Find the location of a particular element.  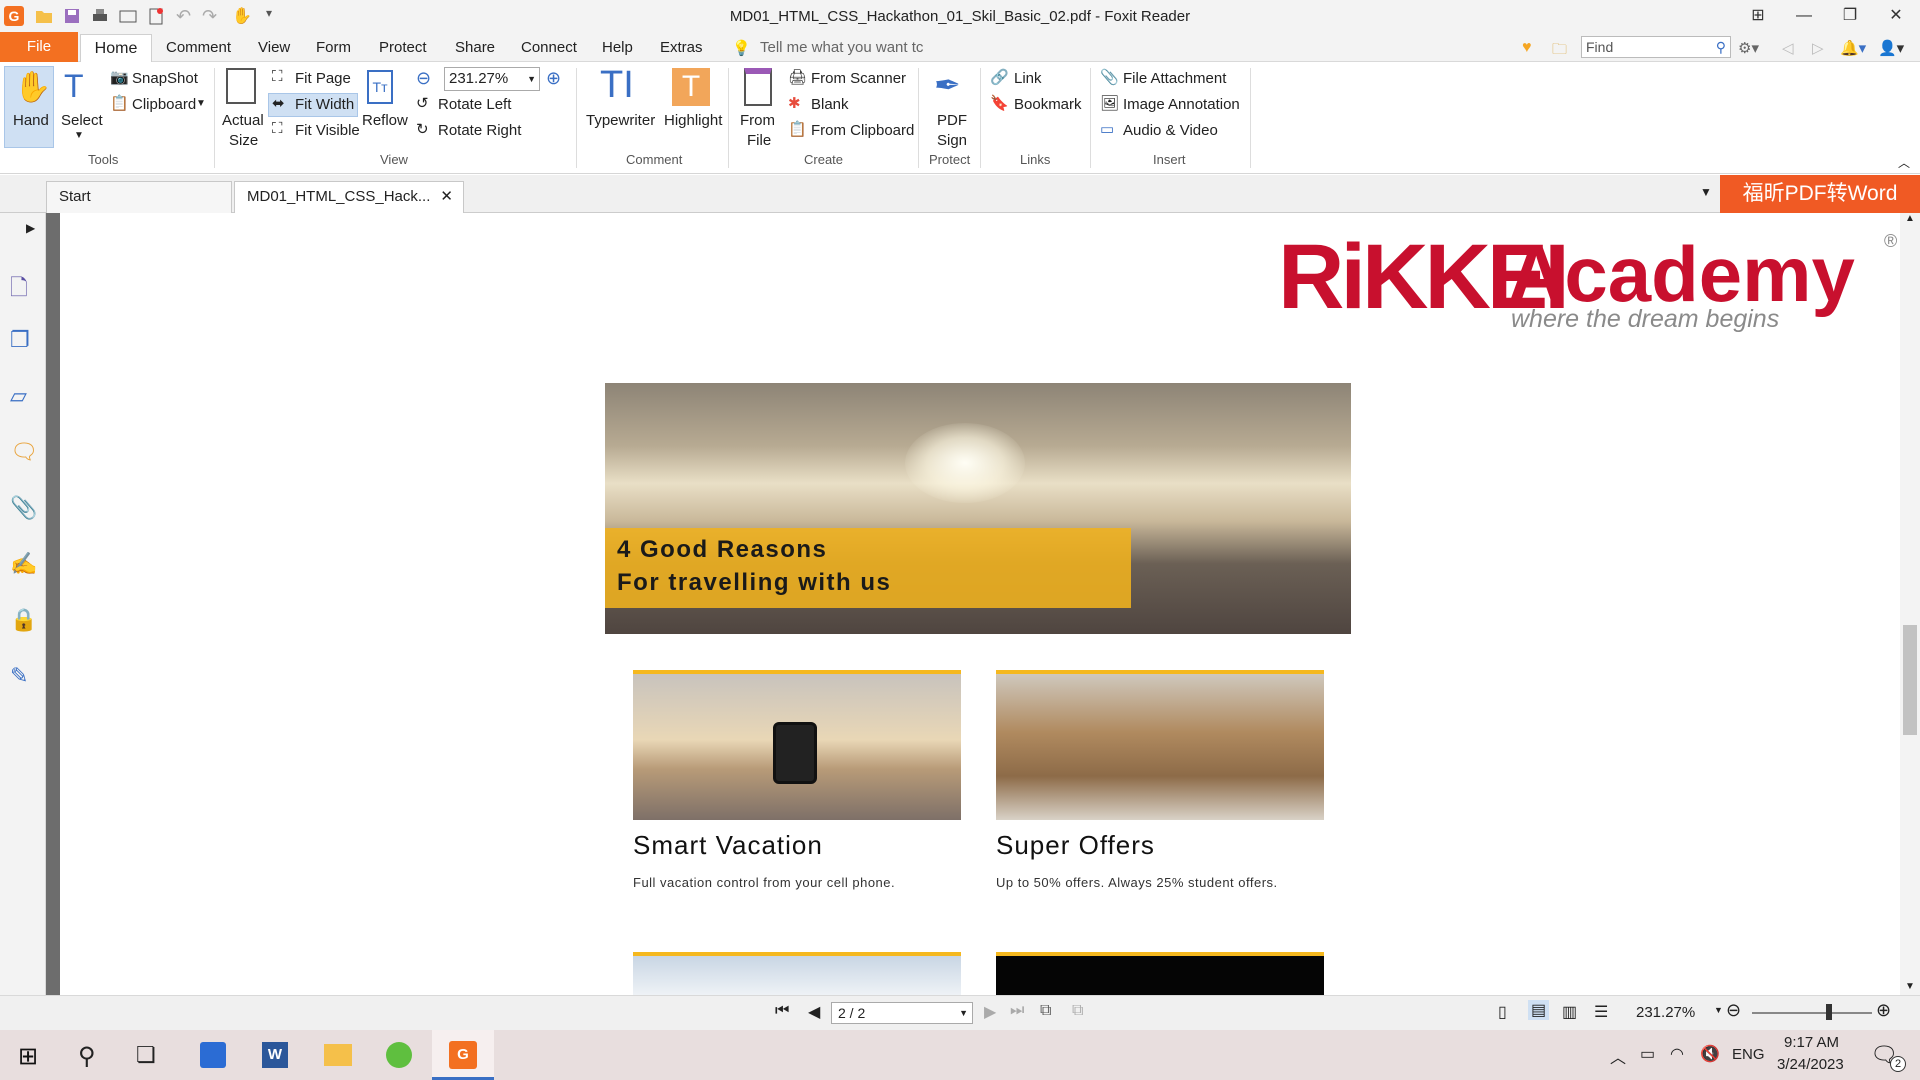

actual-size-label-1: Actual is located at coordinates (243, 120).